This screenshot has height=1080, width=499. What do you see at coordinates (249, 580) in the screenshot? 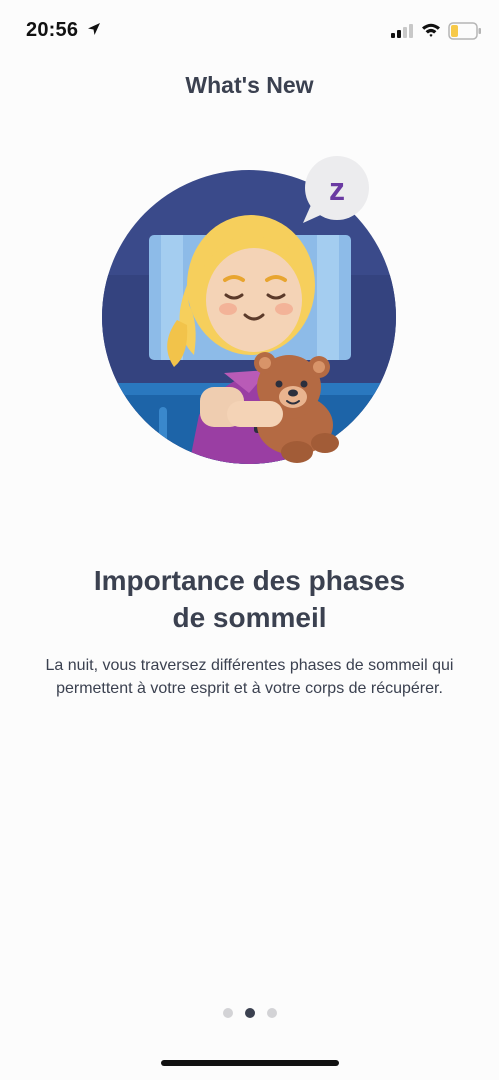
I see `feature-headline-line-1: Importance des phases` at bounding box center [249, 580].